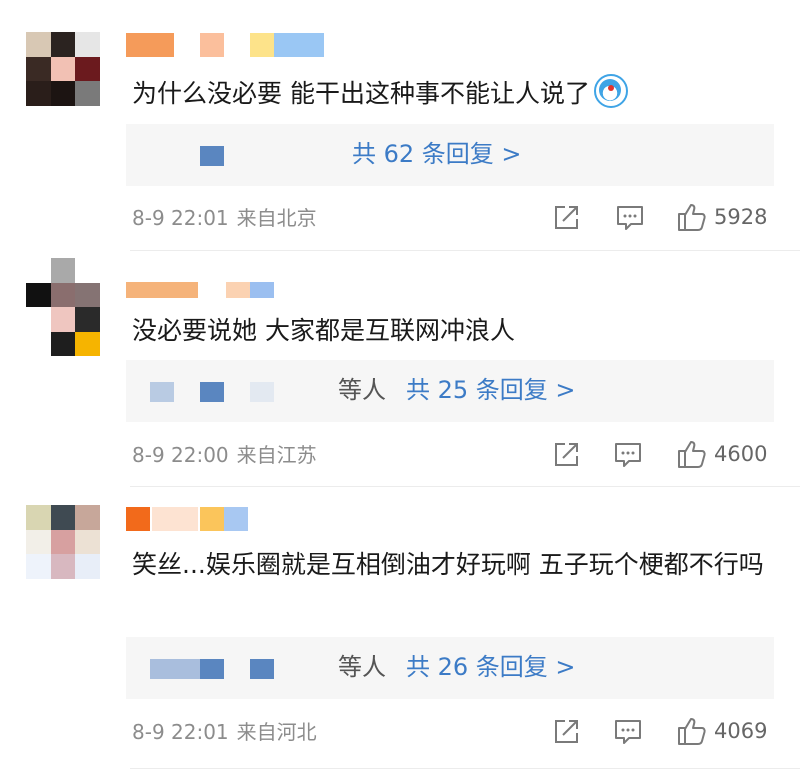 This screenshot has height=780, width=800. I want to click on like-button: 4069, so click(721, 731).